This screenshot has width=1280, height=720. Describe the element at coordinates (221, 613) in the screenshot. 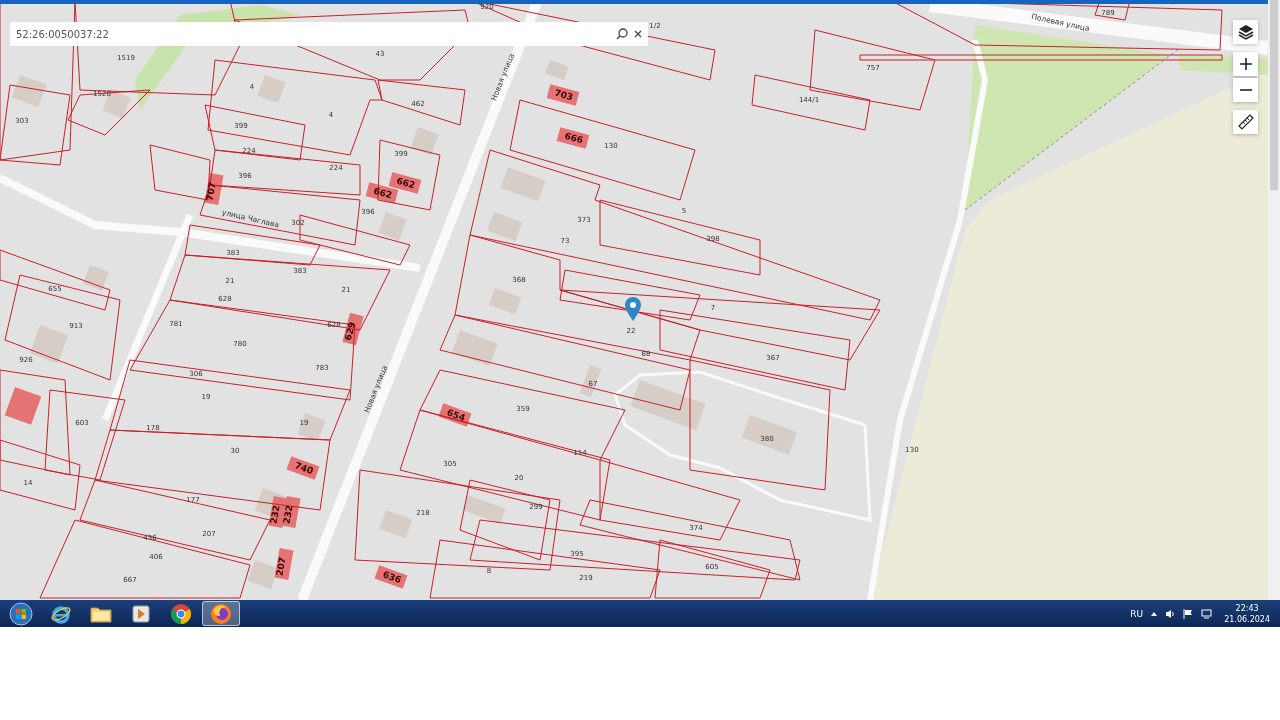

I see `firefox-icon` at that location.